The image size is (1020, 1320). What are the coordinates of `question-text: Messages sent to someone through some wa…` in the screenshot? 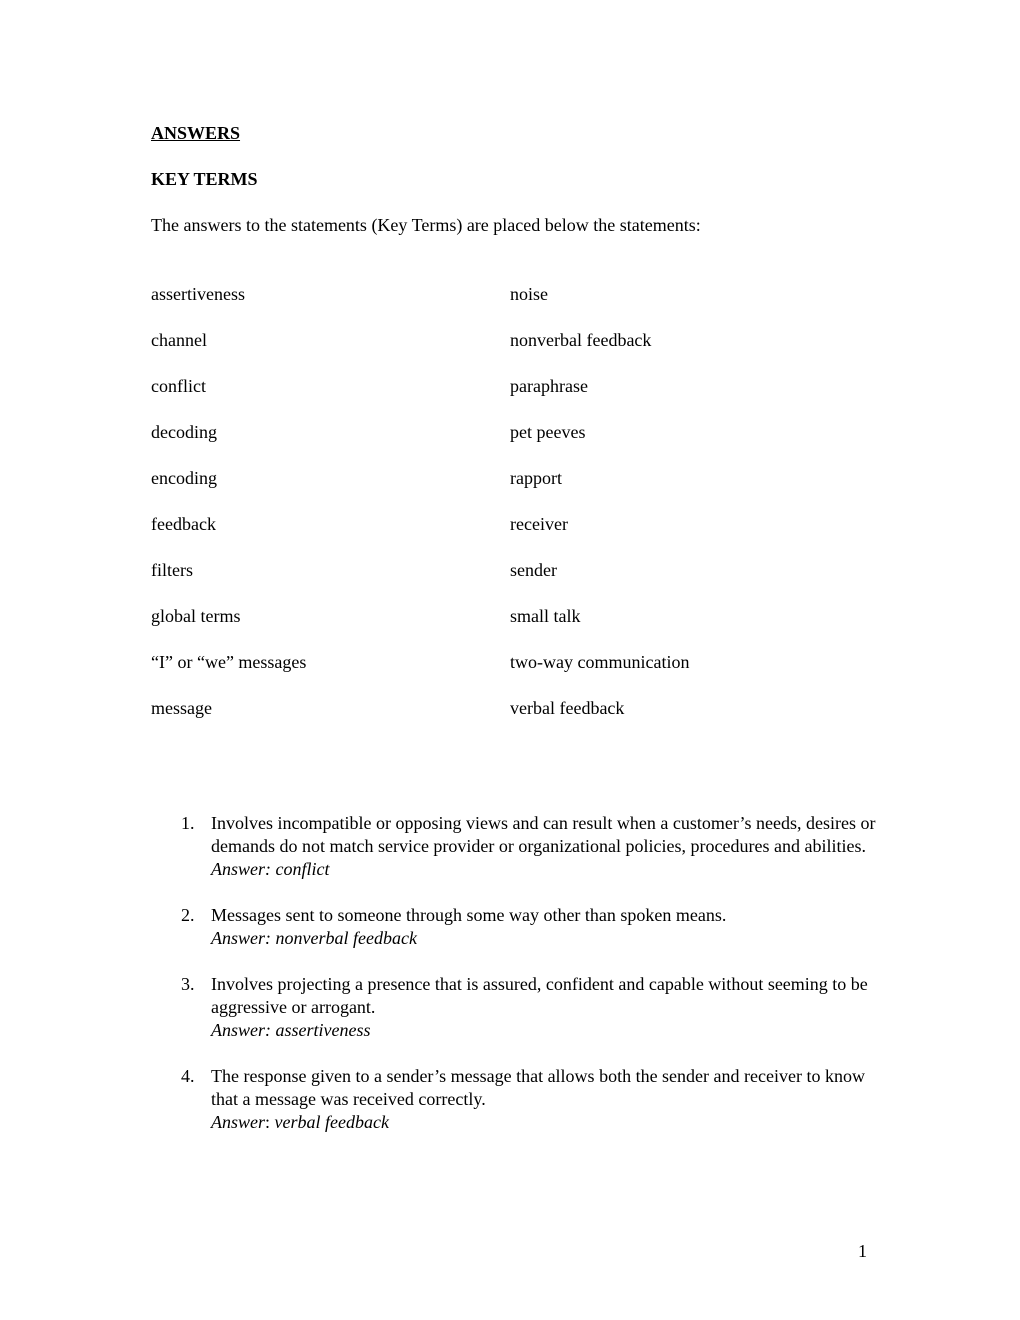 It's located at (469, 915).